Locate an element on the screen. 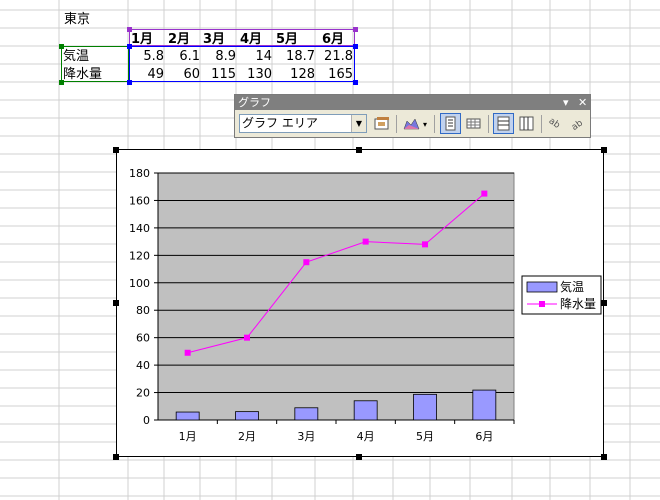 This screenshot has height=500, width=660. y-tick-label: 40 is located at coordinates (143, 365).